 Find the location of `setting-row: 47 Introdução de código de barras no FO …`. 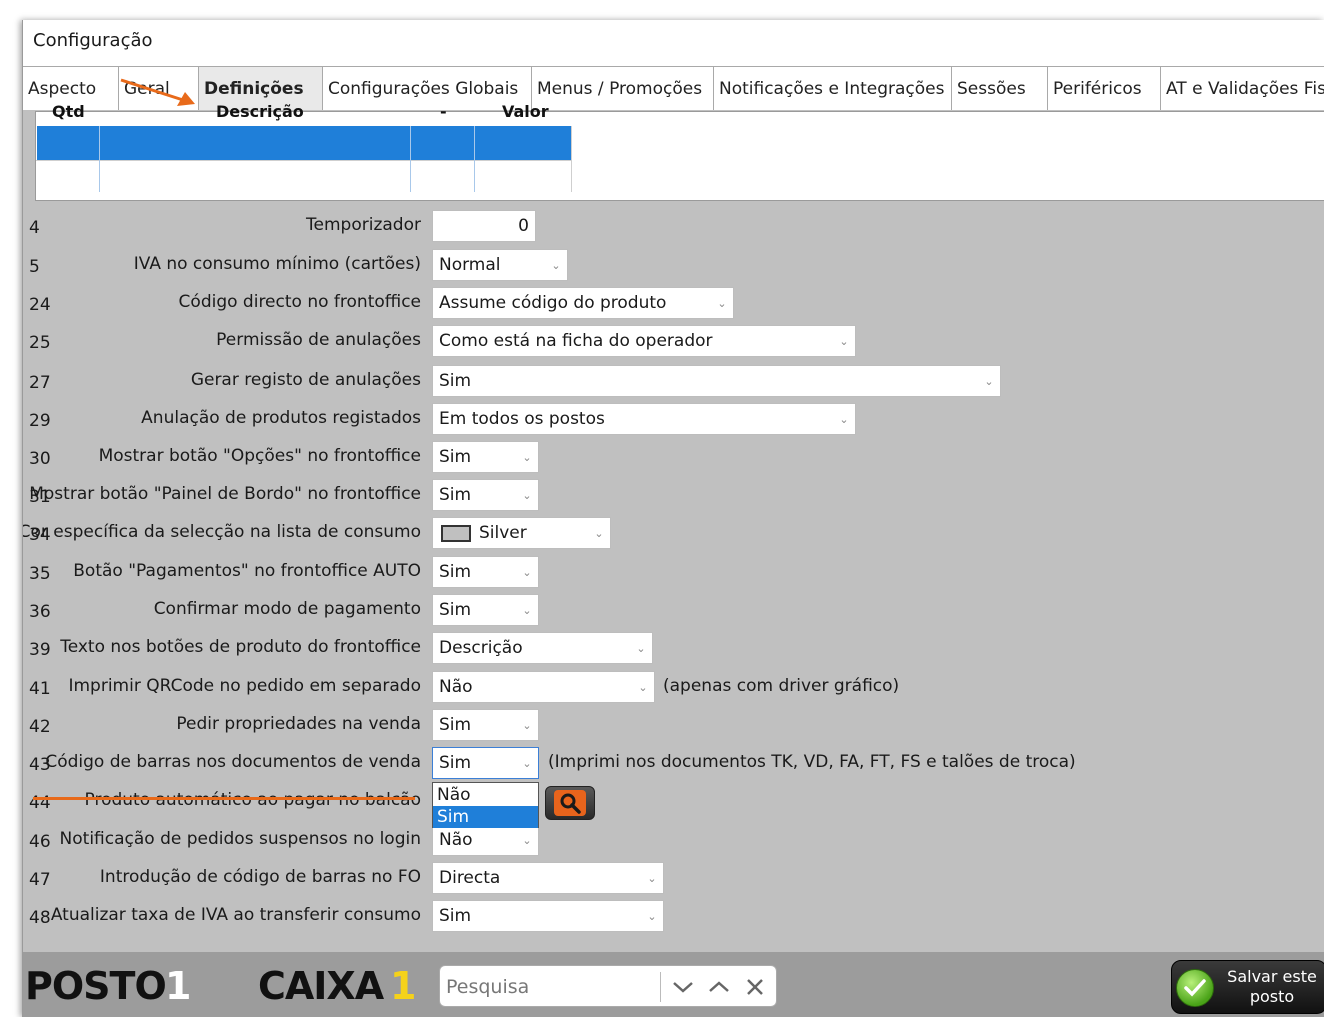

setting-row: 47 Introdução de código de barras no FO … is located at coordinates (673, 878).